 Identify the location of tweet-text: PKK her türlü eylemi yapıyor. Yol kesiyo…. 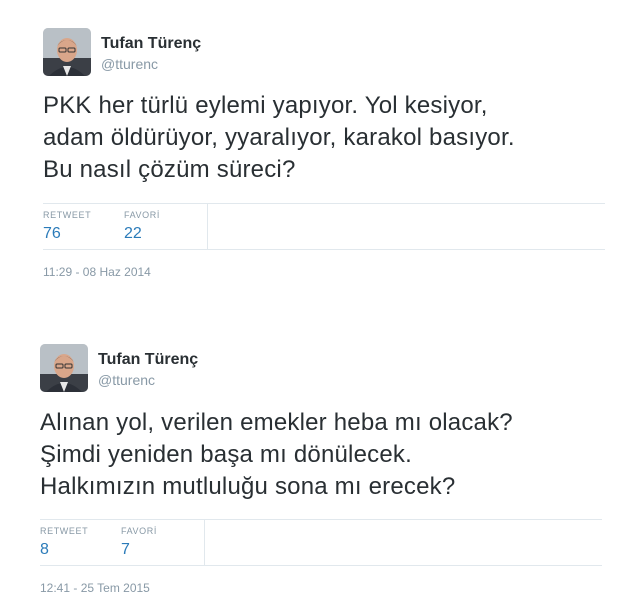
(279, 138).